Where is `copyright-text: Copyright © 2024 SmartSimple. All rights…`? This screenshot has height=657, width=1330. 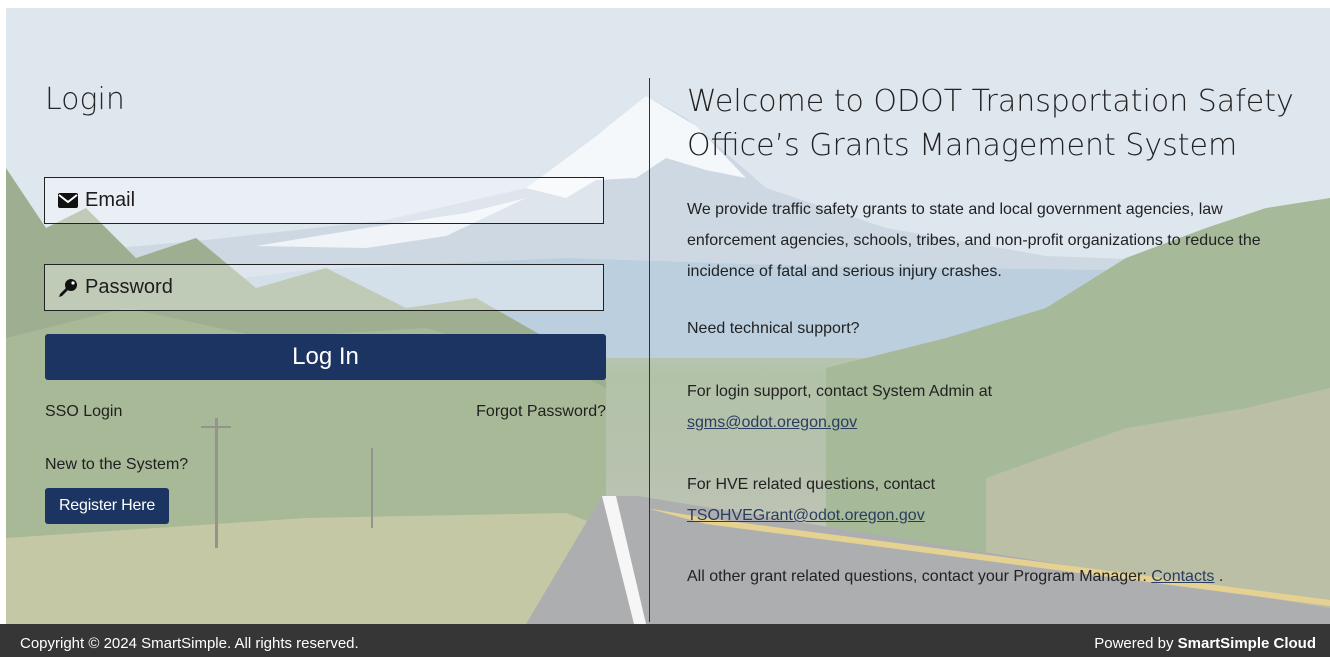 copyright-text: Copyright © 2024 SmartSimple. All rights… is located at coordinates (189, 643).